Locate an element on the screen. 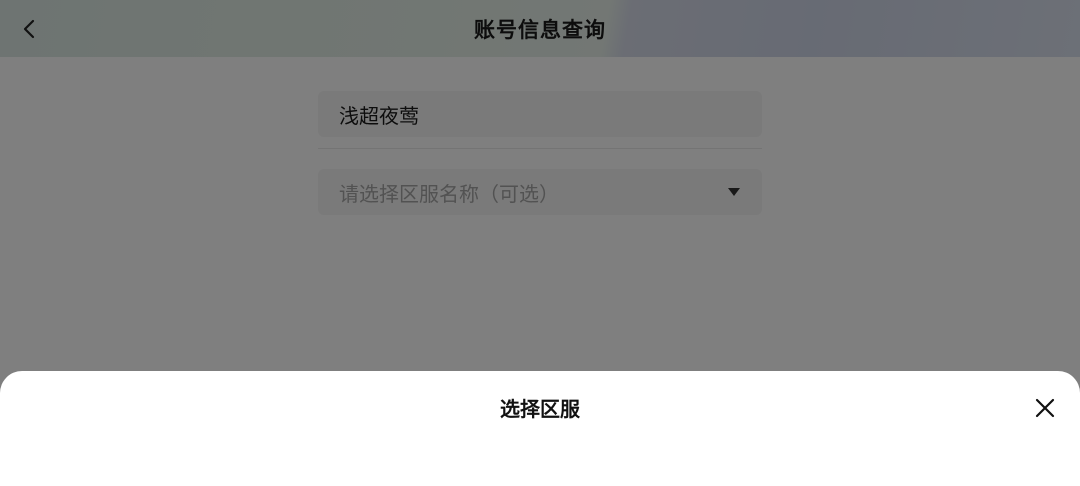 The width and height of the screenshot is (1080, 486). close-button is located at coordinates (1045, 408).